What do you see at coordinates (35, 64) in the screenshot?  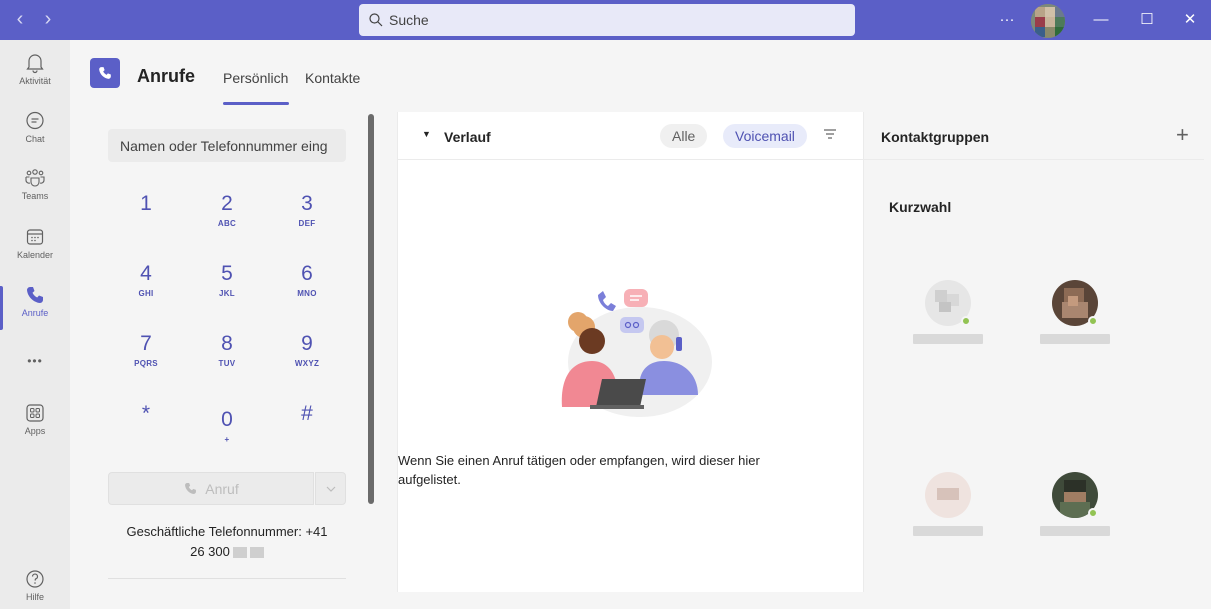 I see `bell-icon` at bounding box center [35, 64].